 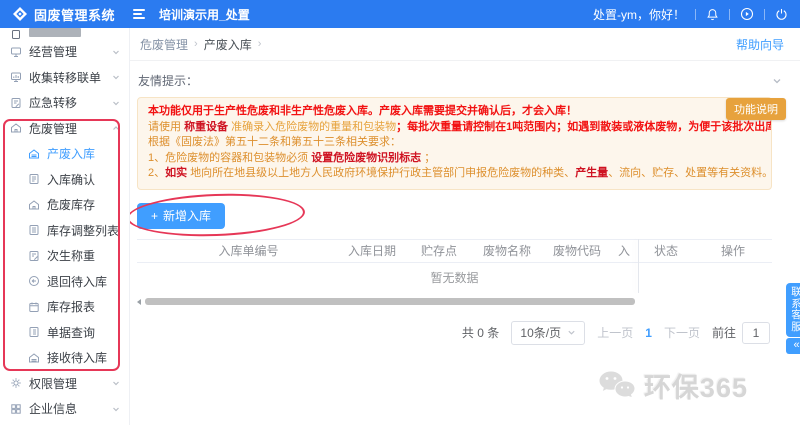 I want to click on tips-title: 友情提示：, so click(x=168, y=81).